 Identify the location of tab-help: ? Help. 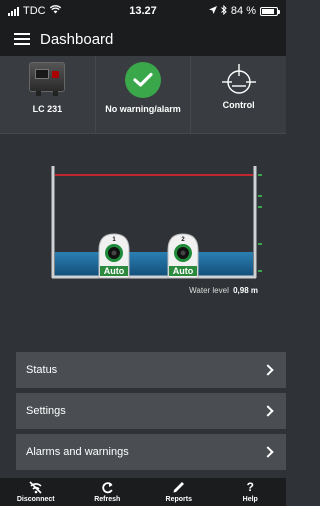
(251, 492).